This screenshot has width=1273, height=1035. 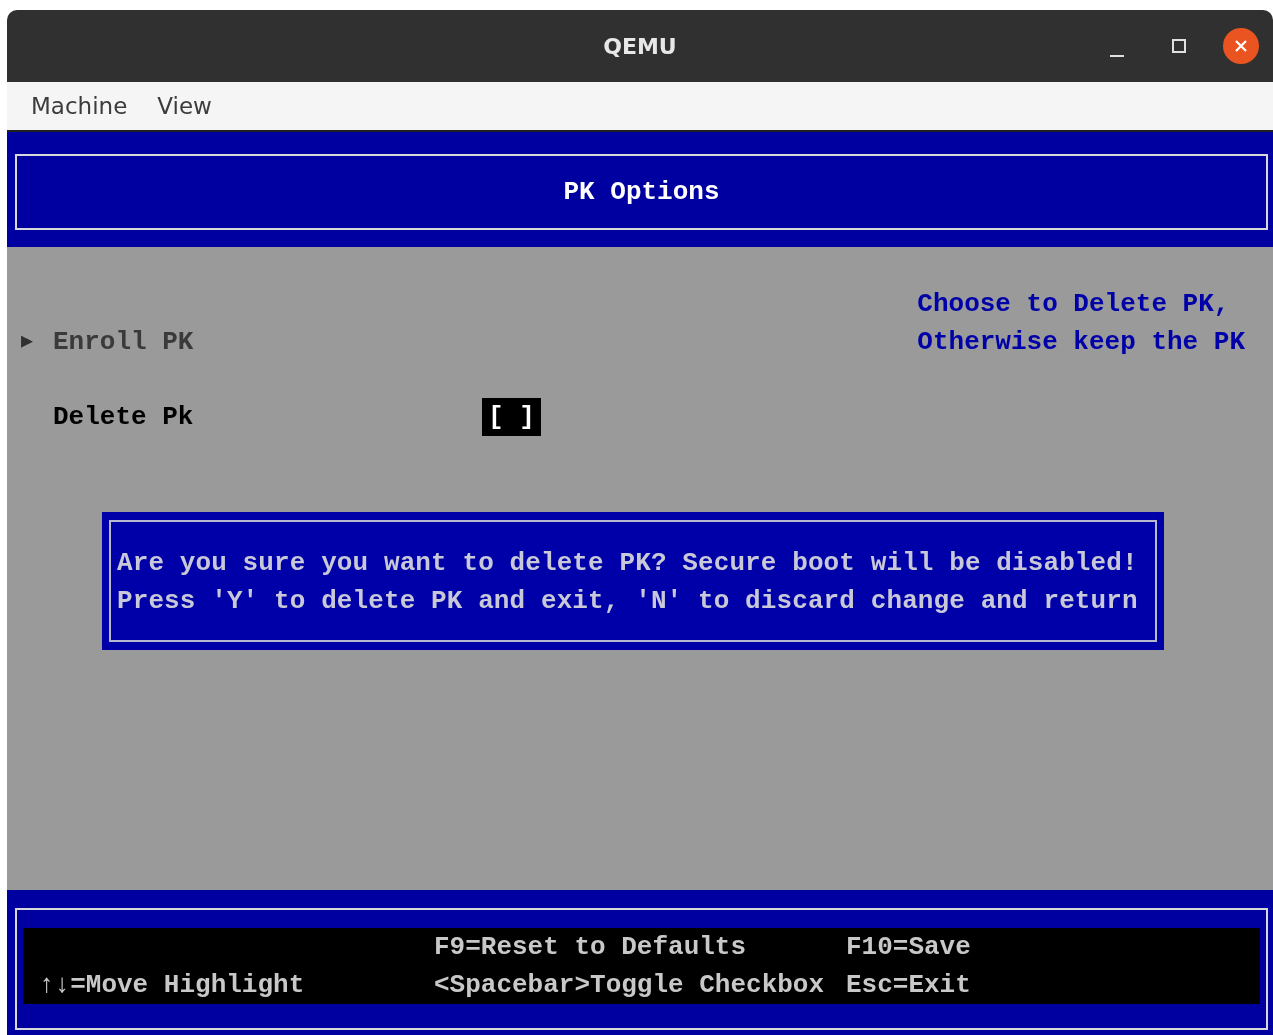 What do you see at coordinates (1081, 342) in the screenshot?
I see `help-text: Otherwise keep the PK` at bounding box center [1081, 342].